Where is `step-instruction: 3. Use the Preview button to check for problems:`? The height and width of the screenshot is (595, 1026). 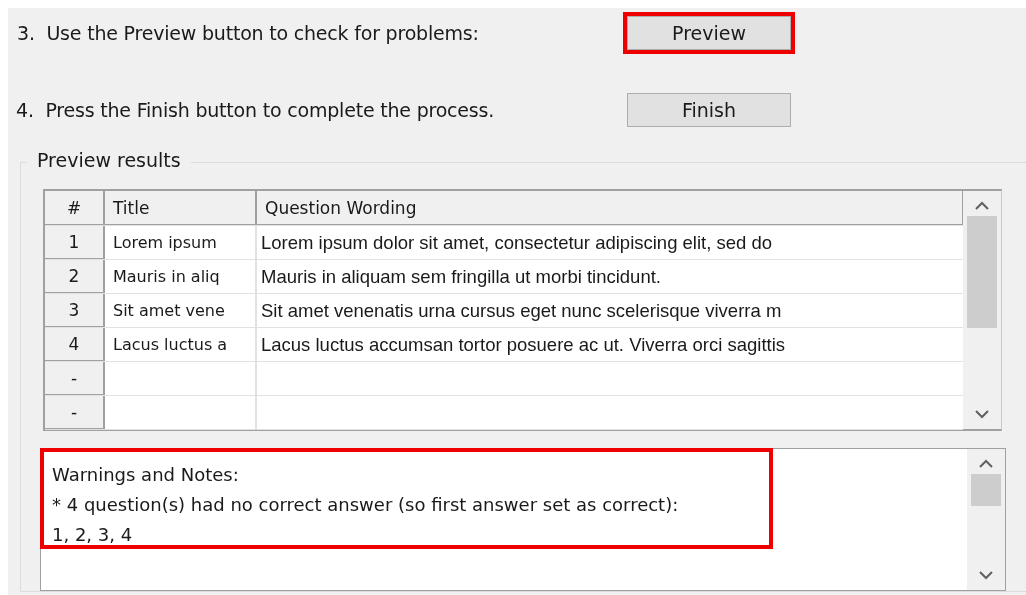
step-instruction: 3. Use the Preview button to check for problems: is located at coordinates (248, 33).